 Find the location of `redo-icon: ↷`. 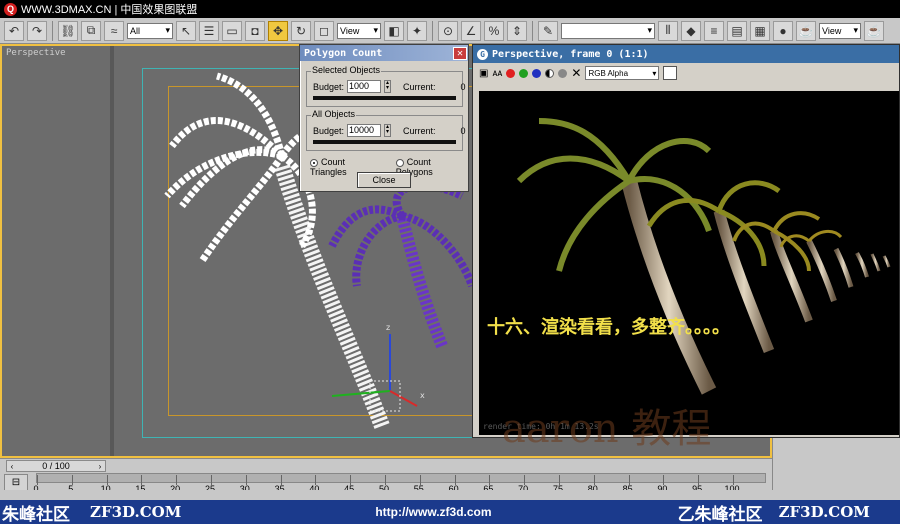

redo-icon: ↷ is located at coordinates (37, 30).